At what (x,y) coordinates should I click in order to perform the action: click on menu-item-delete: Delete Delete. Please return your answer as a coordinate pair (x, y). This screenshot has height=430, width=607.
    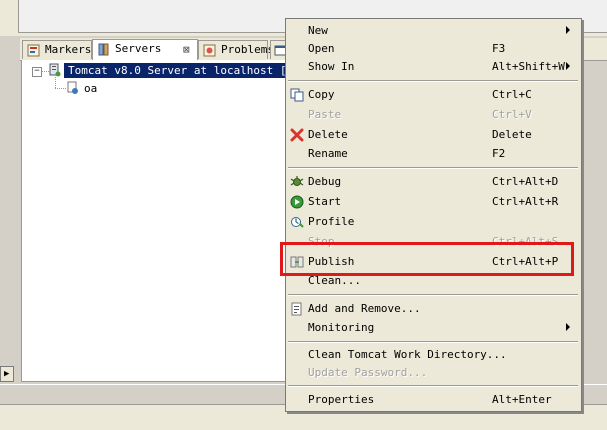
    Looking at the image, I should click on (433, 135).